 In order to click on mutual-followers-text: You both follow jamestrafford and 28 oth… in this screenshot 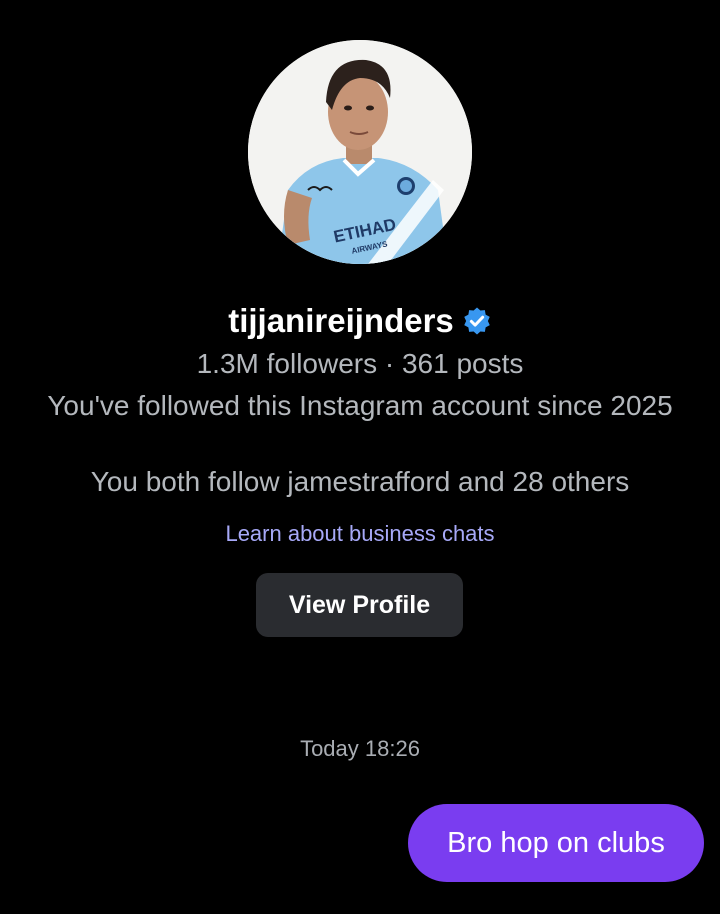, I will do `click(360, 481)`.